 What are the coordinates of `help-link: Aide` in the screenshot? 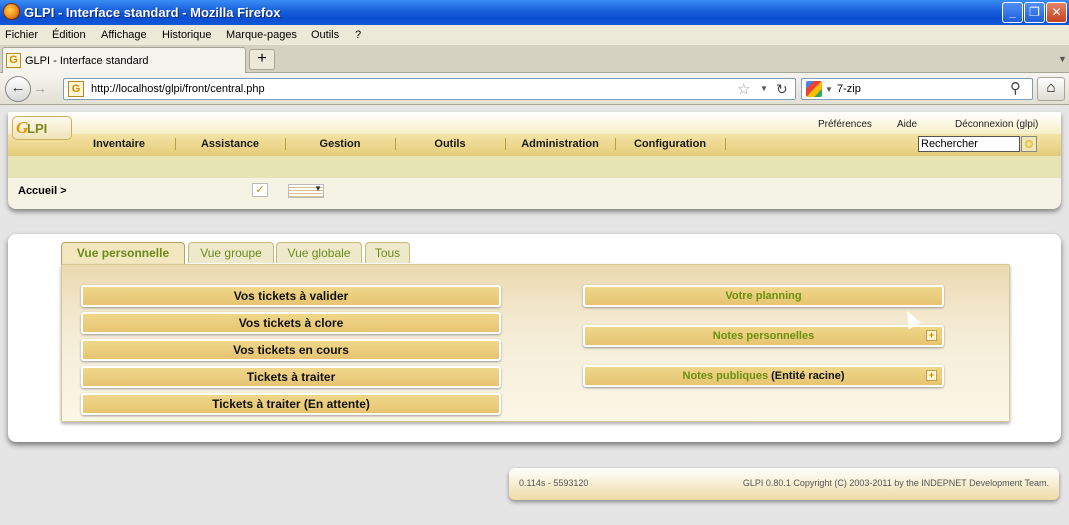 It's located at (907, 124).